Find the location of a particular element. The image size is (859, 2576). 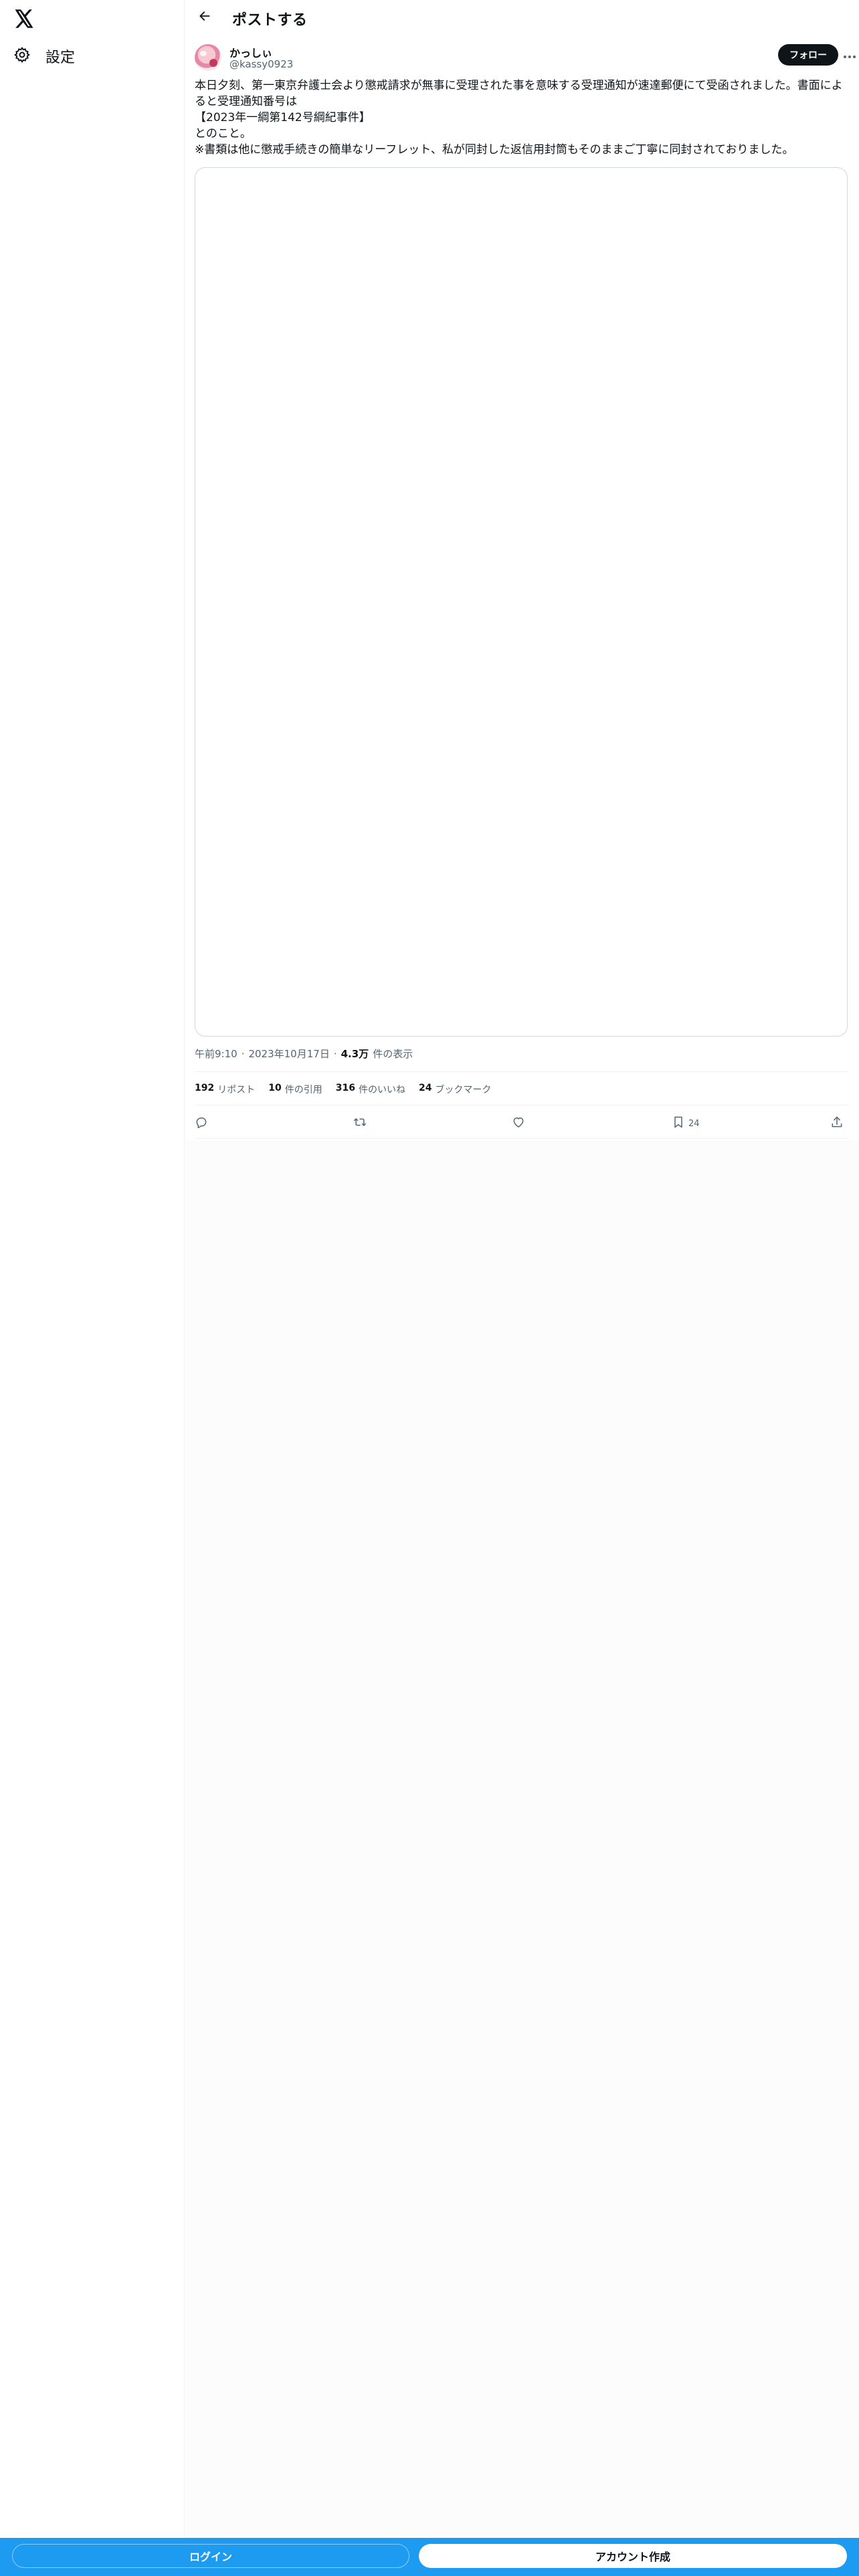

views-label: 件の表示 is located at coordinates (393, 1054).